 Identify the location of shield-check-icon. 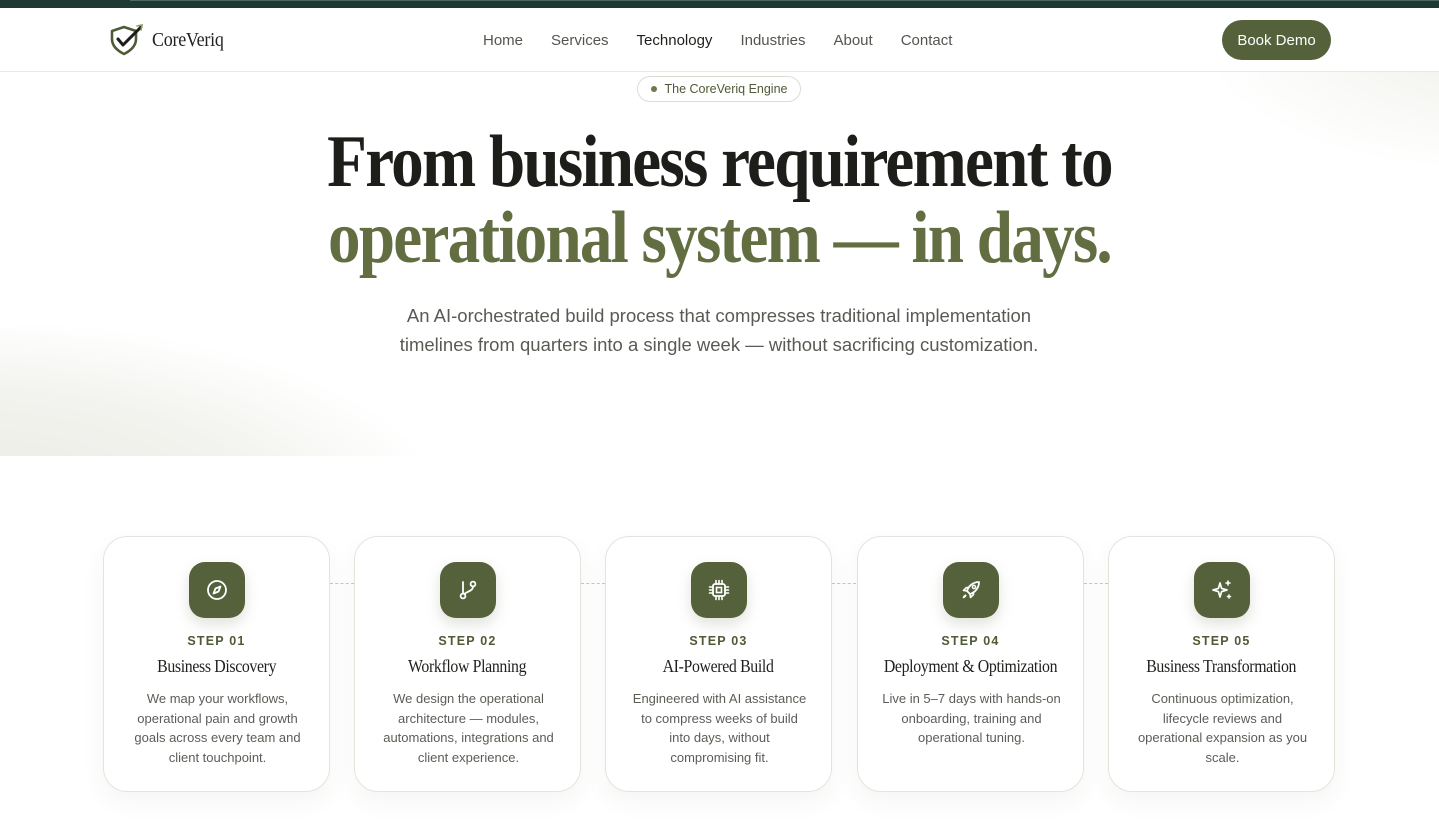
(127, 40).